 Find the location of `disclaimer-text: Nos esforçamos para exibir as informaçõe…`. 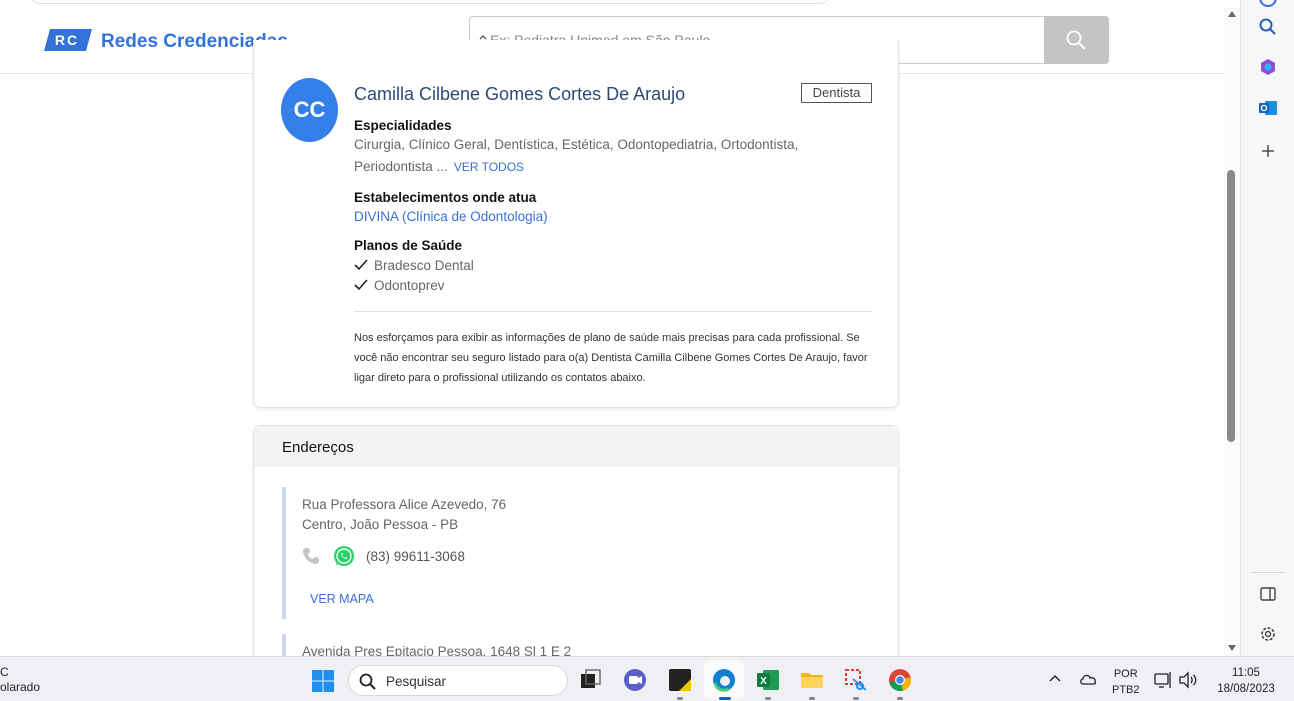

disclaimer-text: Nos esforçamos para exibir as informaçõe… is located at coordinates (611, 358).